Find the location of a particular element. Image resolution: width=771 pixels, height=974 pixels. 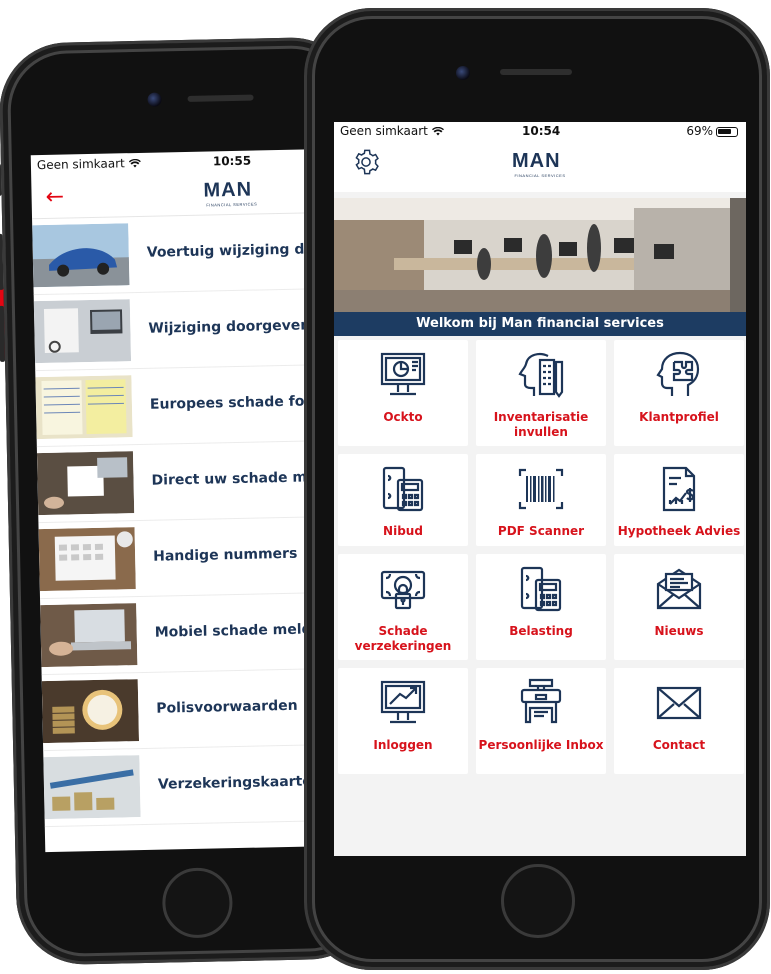

calendar-thumbnail is located at coordinates (87, 559).